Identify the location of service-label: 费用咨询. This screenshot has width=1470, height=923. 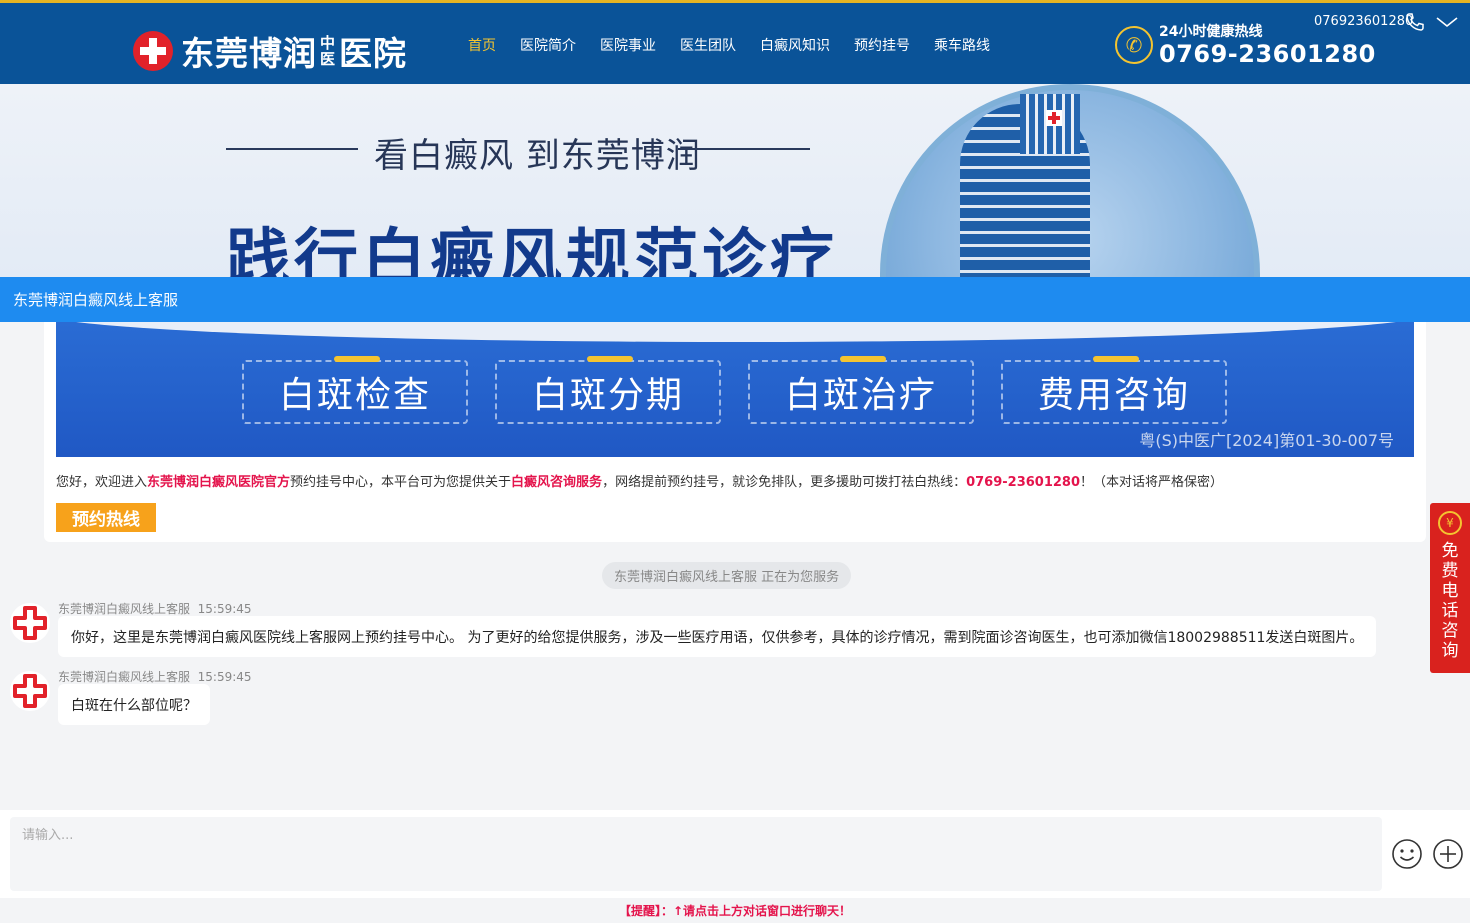
(1113, 395).